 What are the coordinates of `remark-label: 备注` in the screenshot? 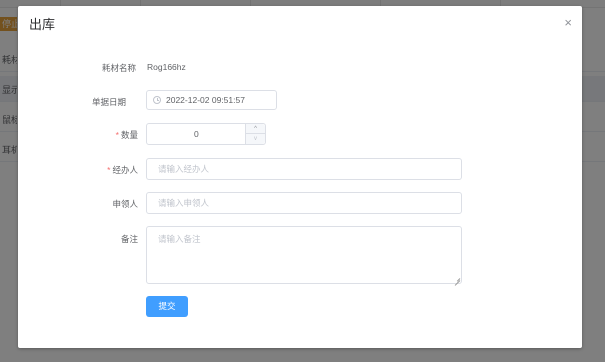 It's located at (108, 239).